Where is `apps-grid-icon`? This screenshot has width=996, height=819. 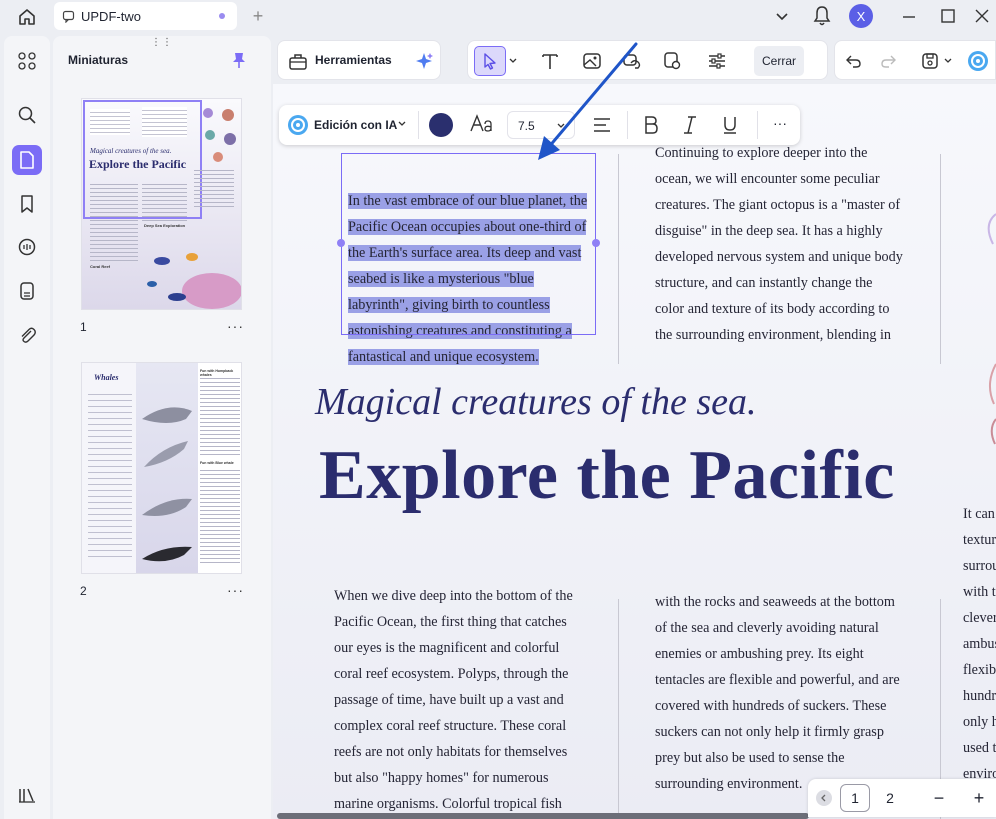 apps-grid-icon is located at coordinates (27, 61).